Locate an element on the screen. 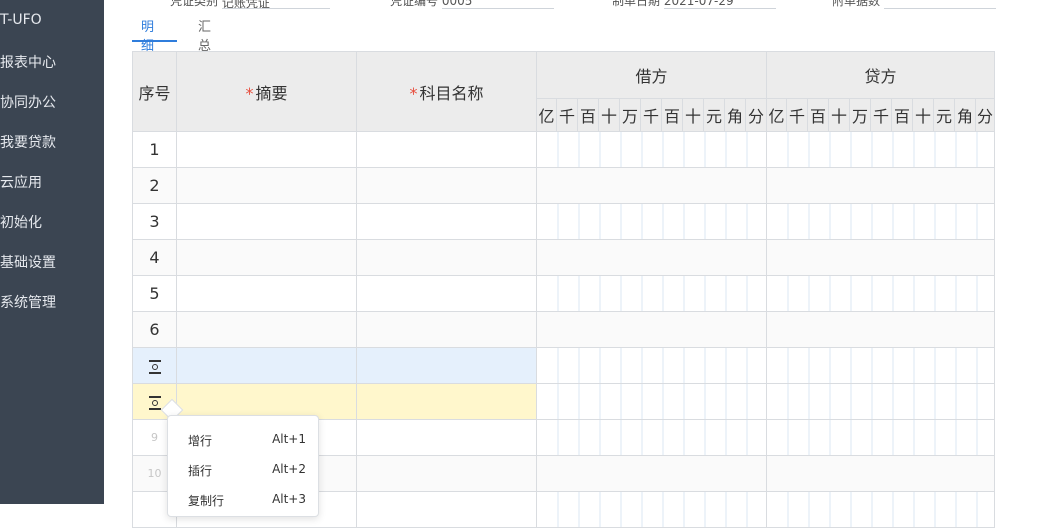 The height and width of the screenshot is (528, 1056). table-row-selected is located at coordinates (563, 365).